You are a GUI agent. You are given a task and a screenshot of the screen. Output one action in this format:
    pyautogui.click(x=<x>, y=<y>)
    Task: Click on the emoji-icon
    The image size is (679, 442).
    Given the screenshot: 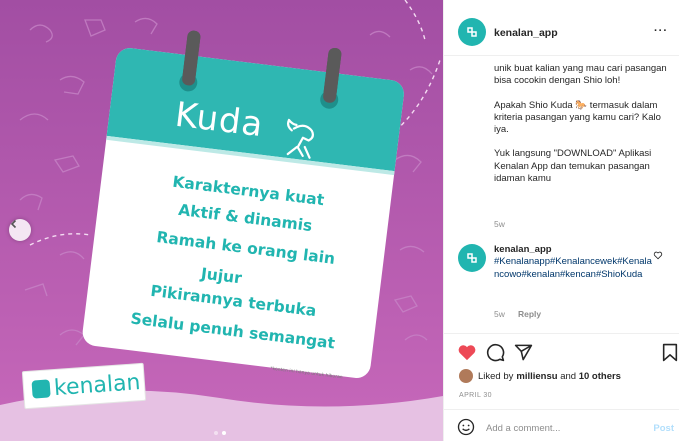 What is the action you would take?
    pyautogui.click(x=466, y=427)
    